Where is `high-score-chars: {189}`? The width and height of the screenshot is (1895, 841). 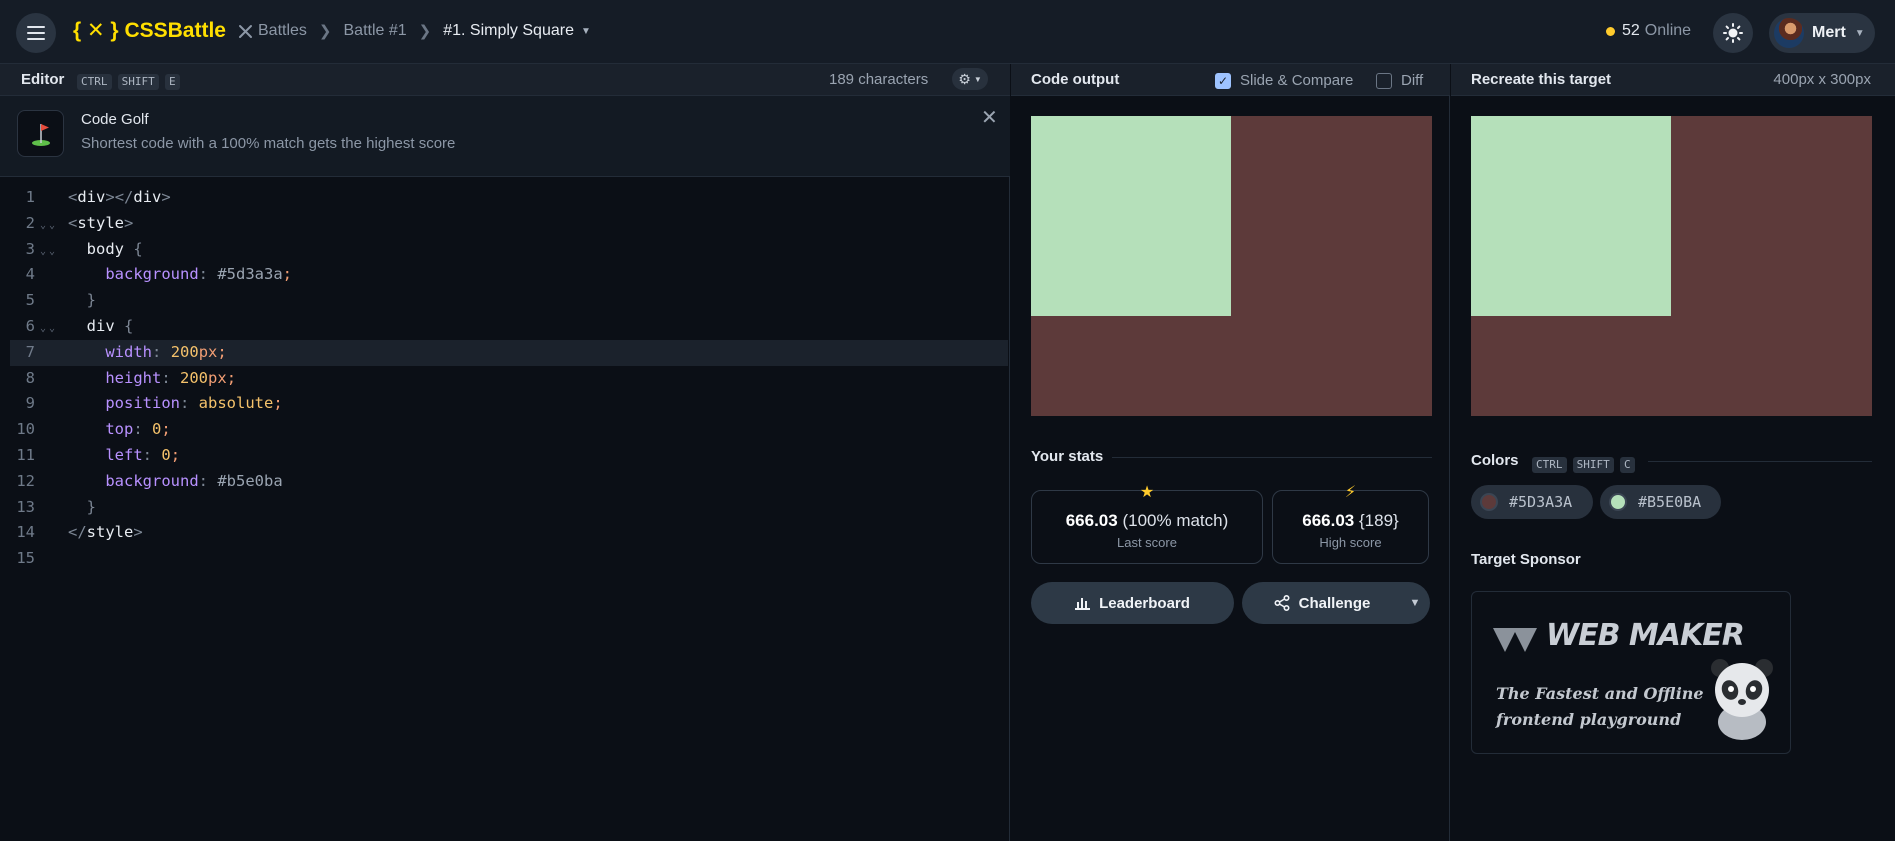 high-score-chars: {189} is located at coordinates (1379, 520).